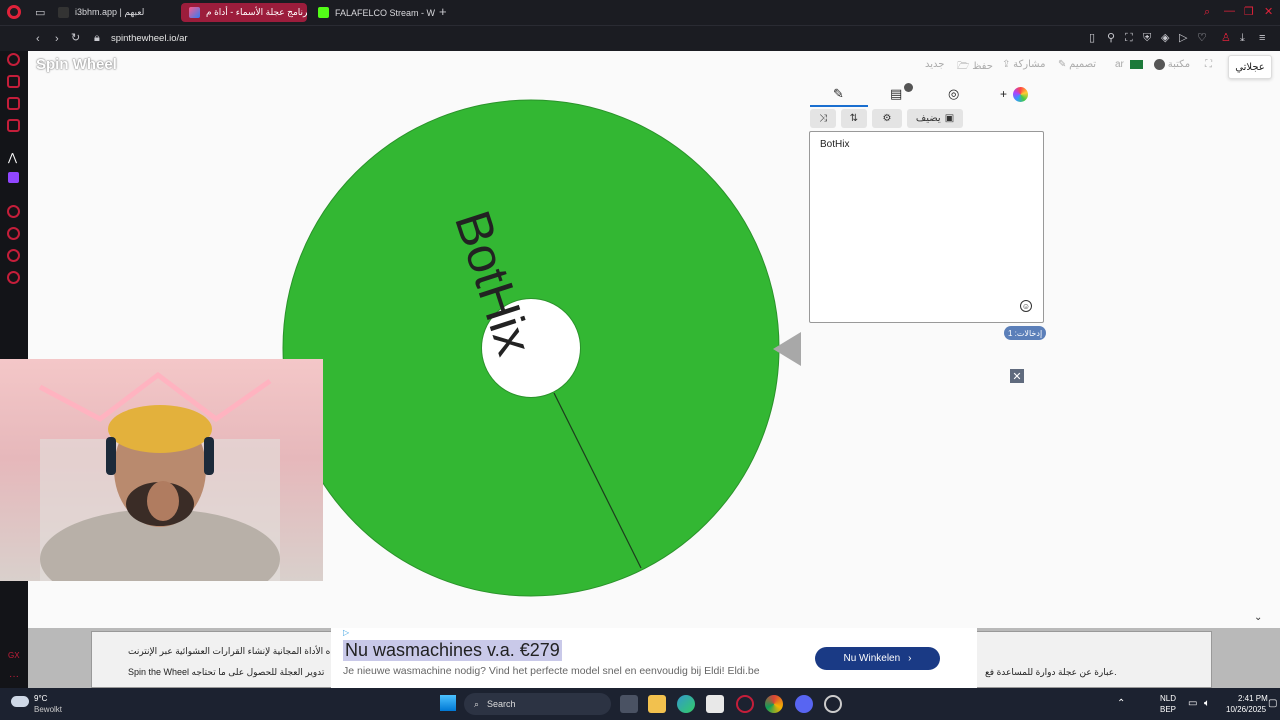 This screenshot has width=1280, height=720. I want to click on add-image-label: يضيف, so click(928, 118).